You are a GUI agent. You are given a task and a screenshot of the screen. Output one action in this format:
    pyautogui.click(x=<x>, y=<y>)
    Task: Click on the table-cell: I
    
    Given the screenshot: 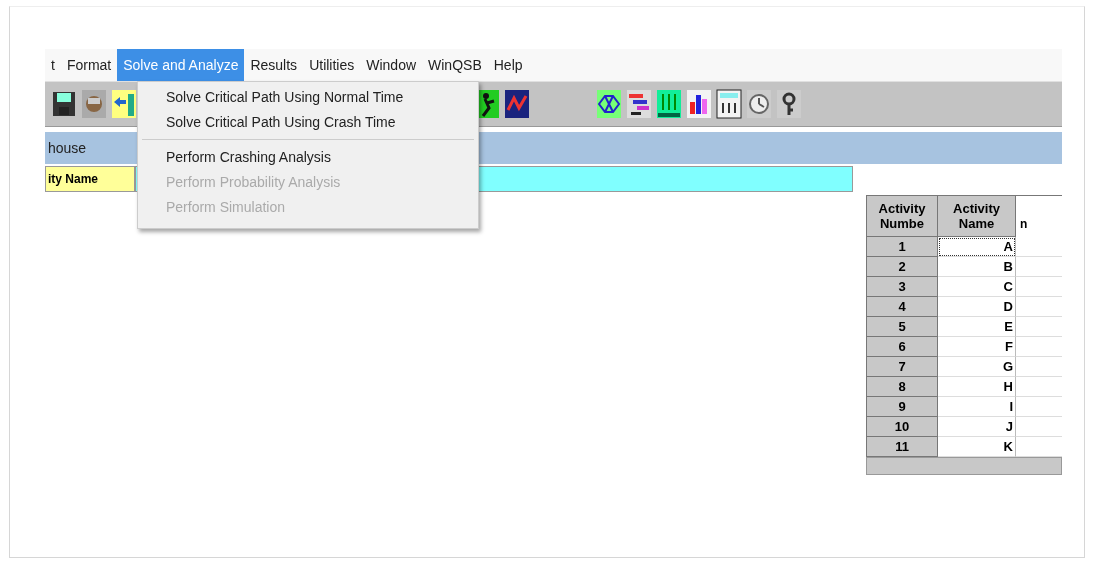 What is the action you would take?
    pyautogui.click(x=977, y=407)
    